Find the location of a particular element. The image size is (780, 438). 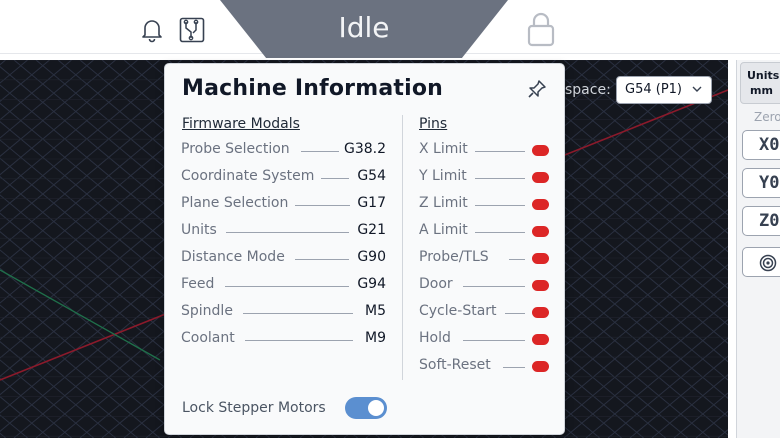

machine-status-text: Idle is located at coordinates (364, 27).